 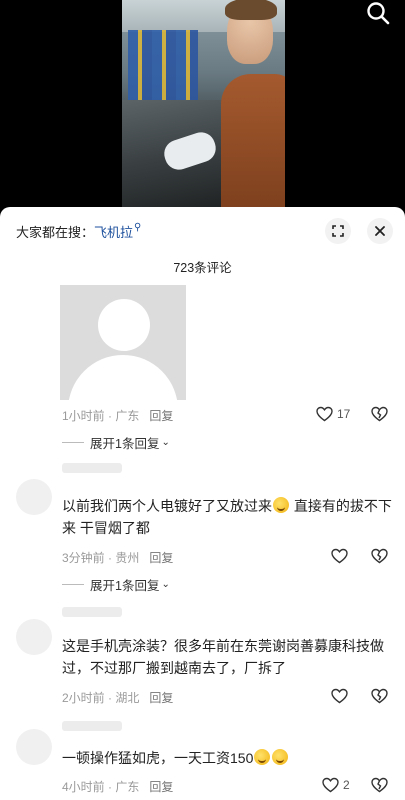 I want to click on close-button, so click(x=380, y=231).